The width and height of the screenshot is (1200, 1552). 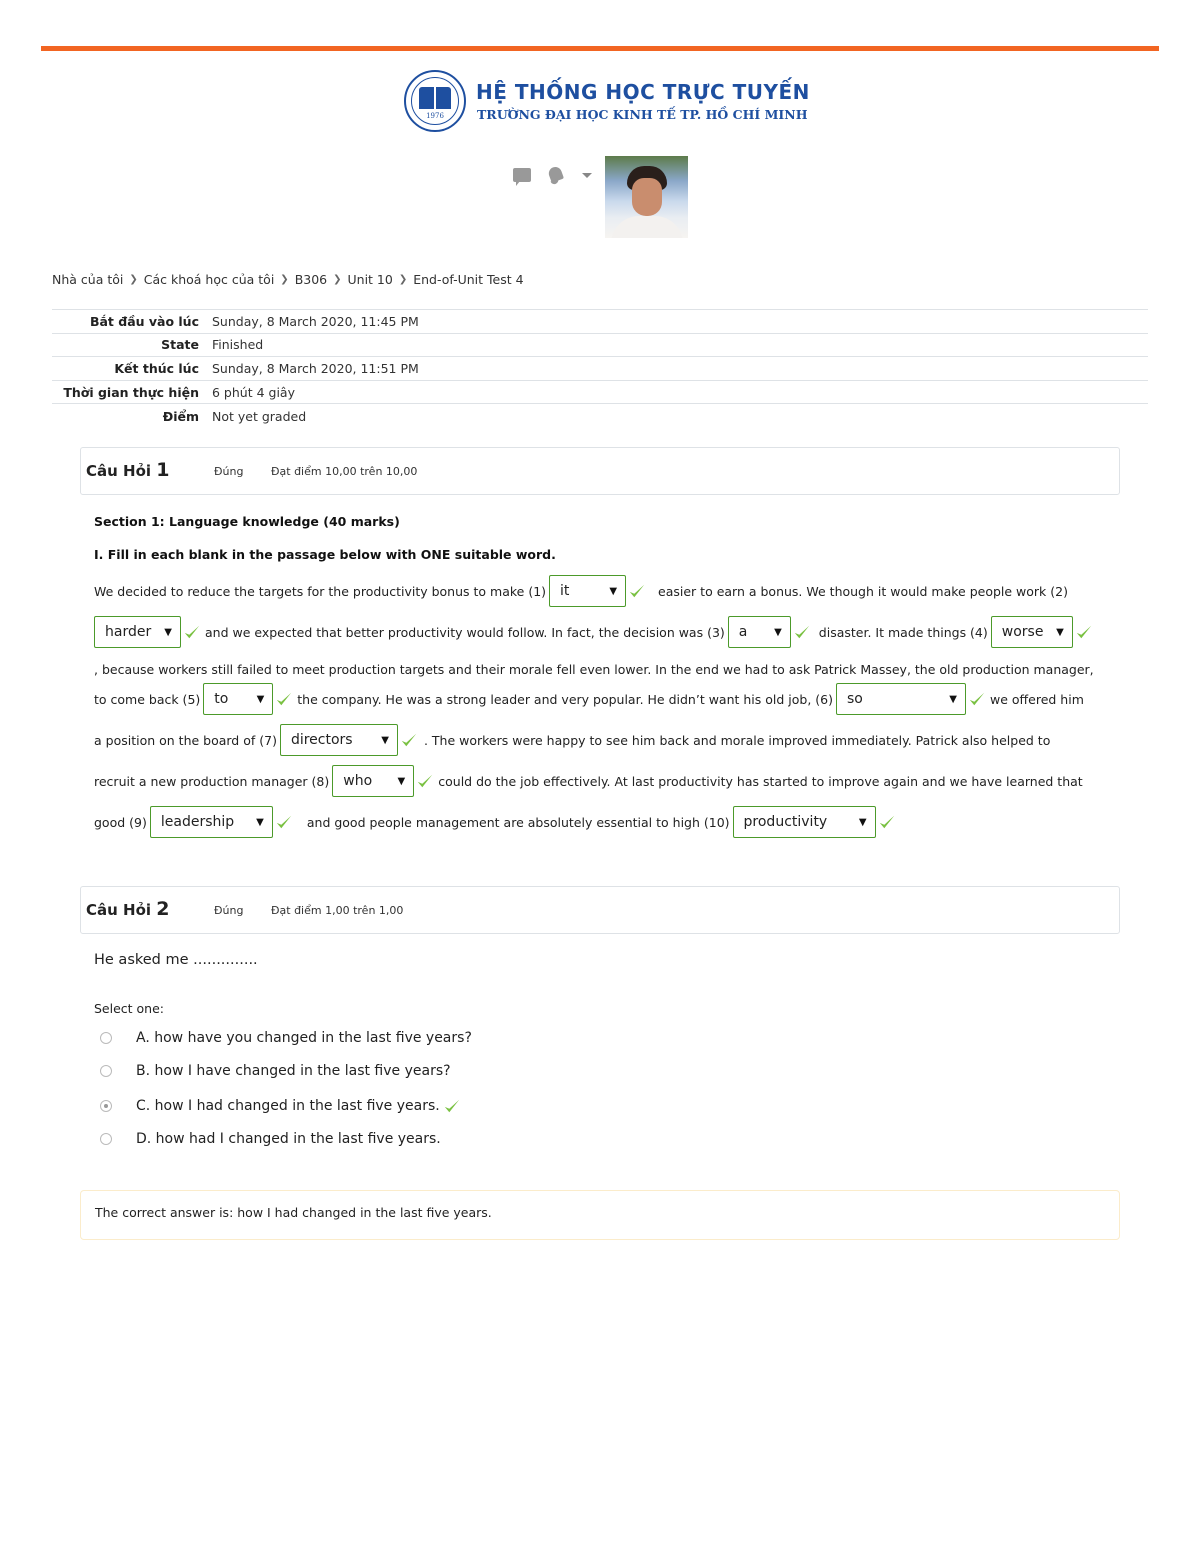 I want to click on blank-4-select: worse ▼, so click(x=1031, y=632).